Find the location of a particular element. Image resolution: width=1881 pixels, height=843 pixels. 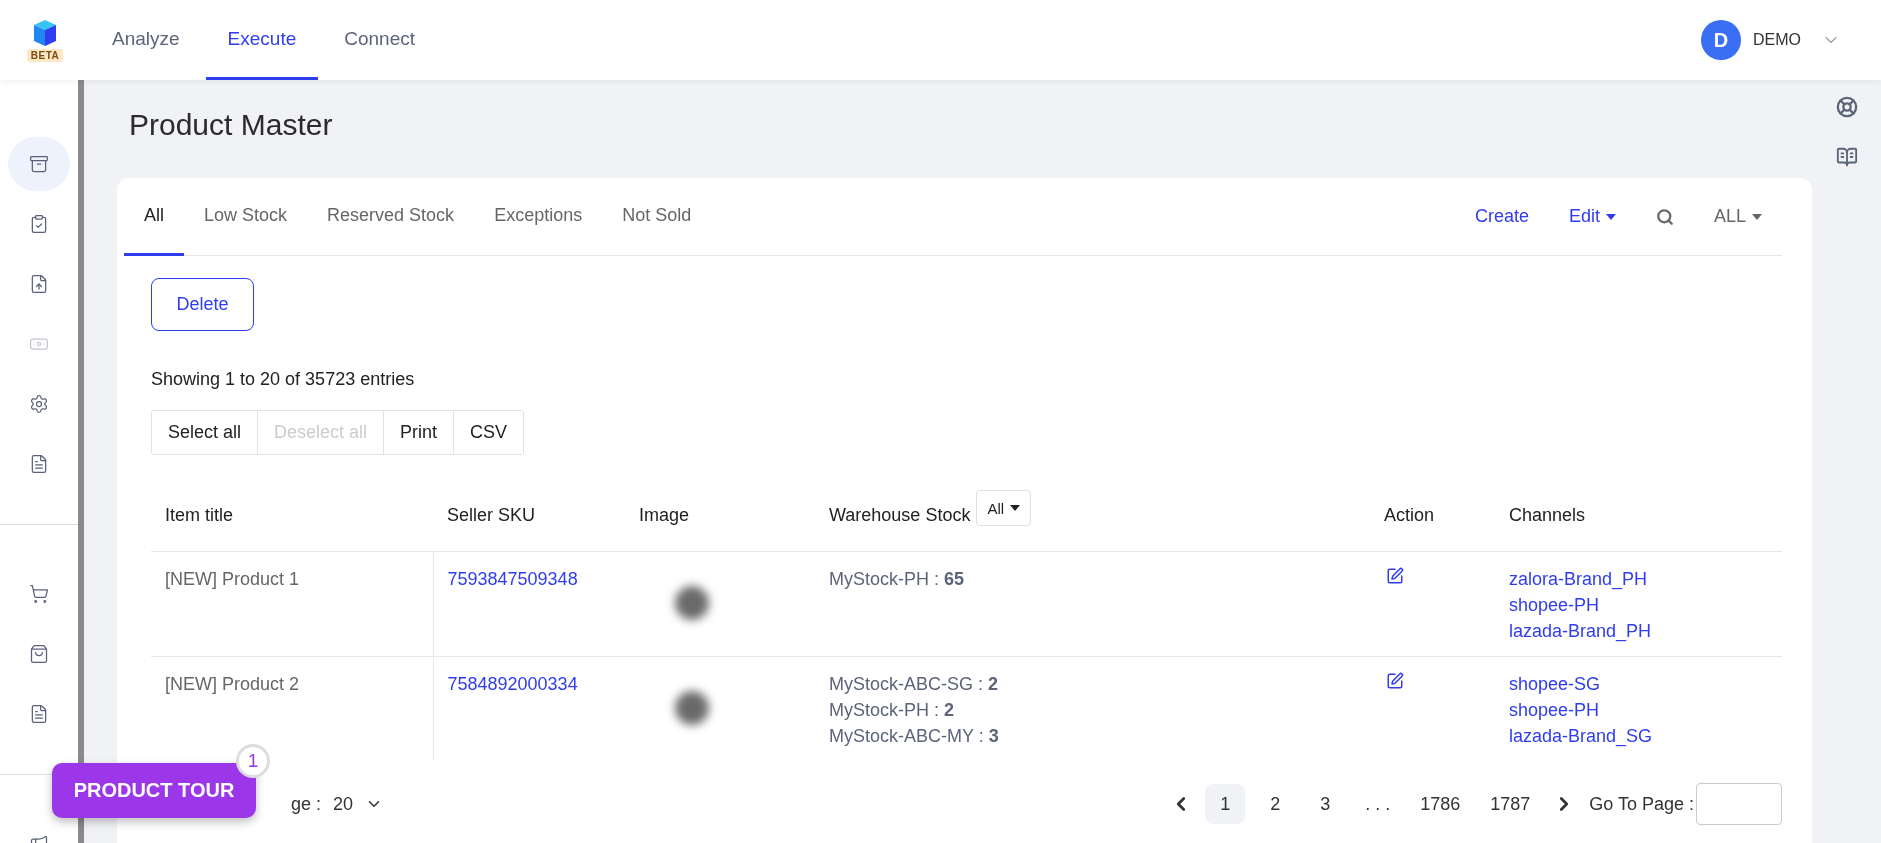

item-title: [NEW] Product 2 is located at coordinates (233, 684).